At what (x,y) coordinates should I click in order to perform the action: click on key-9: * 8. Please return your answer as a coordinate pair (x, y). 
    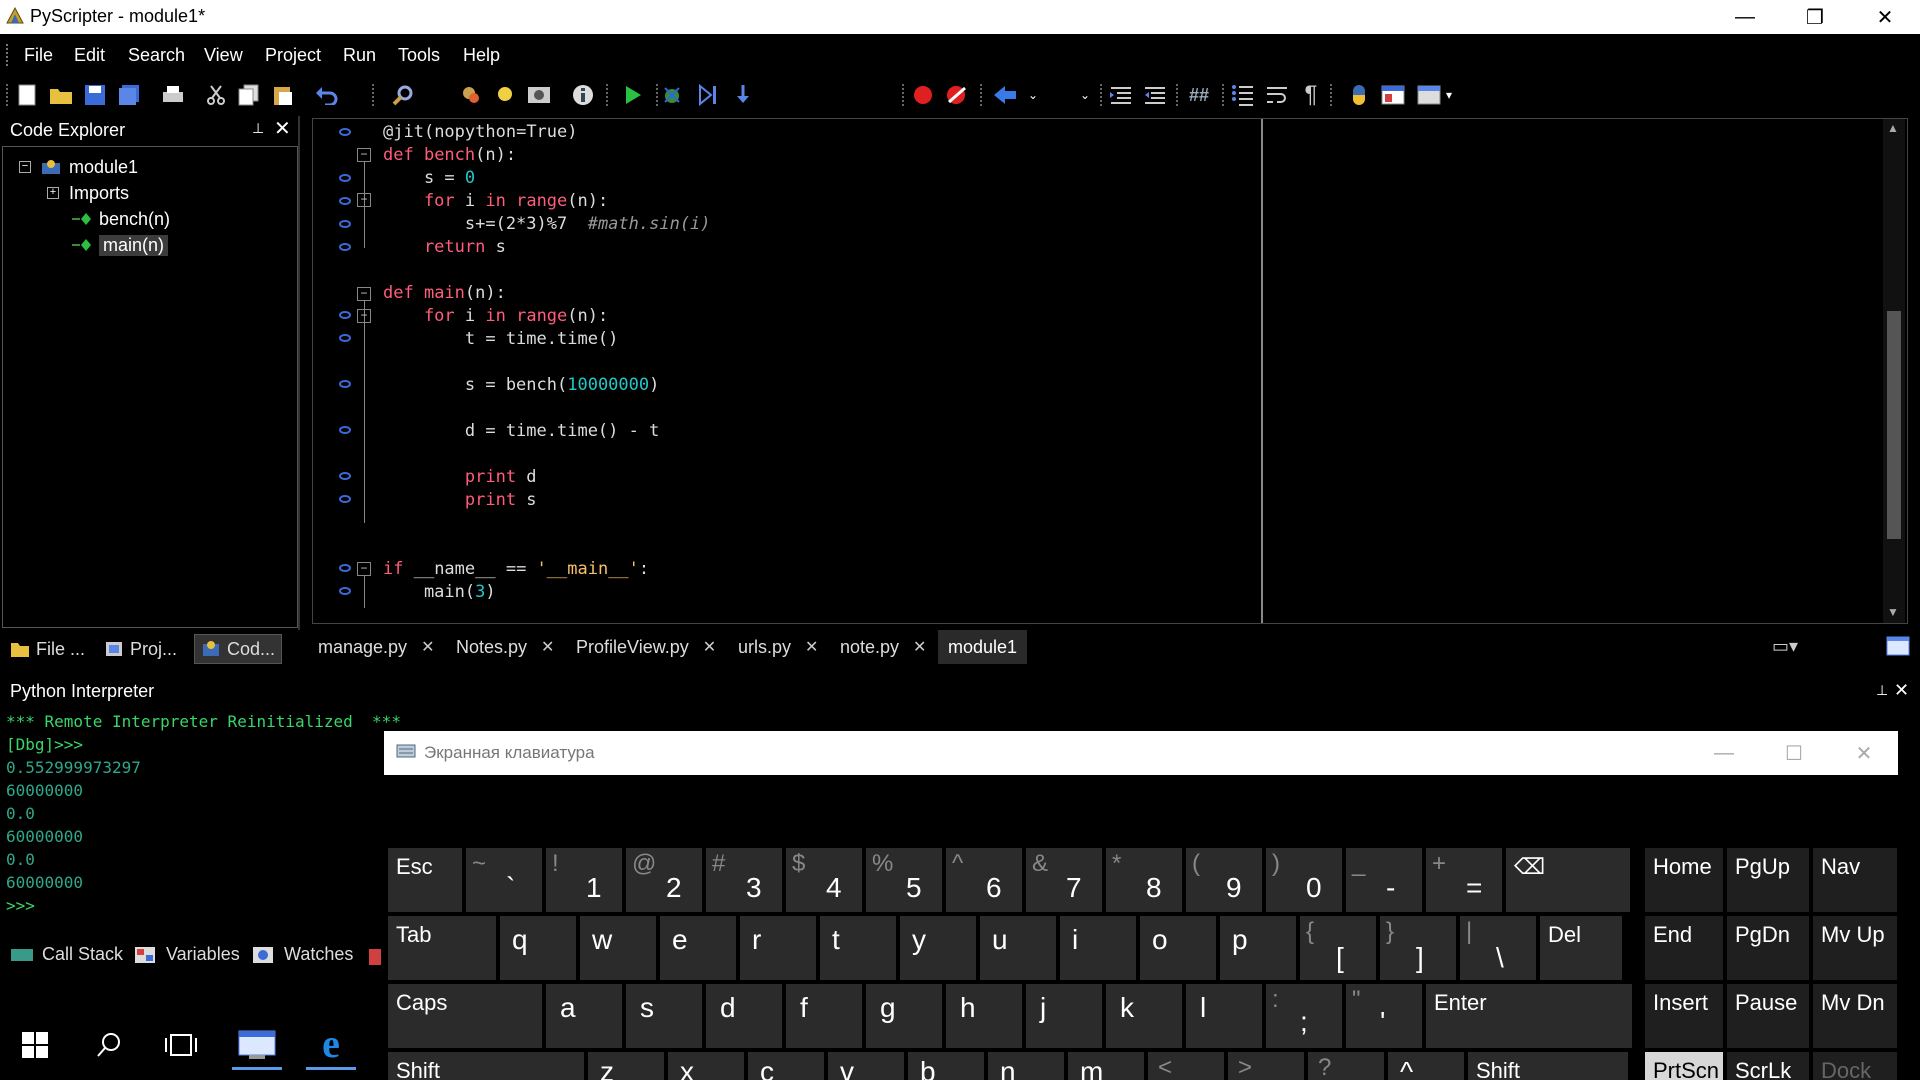
    Looking at the image, I should click on (1144, 880).